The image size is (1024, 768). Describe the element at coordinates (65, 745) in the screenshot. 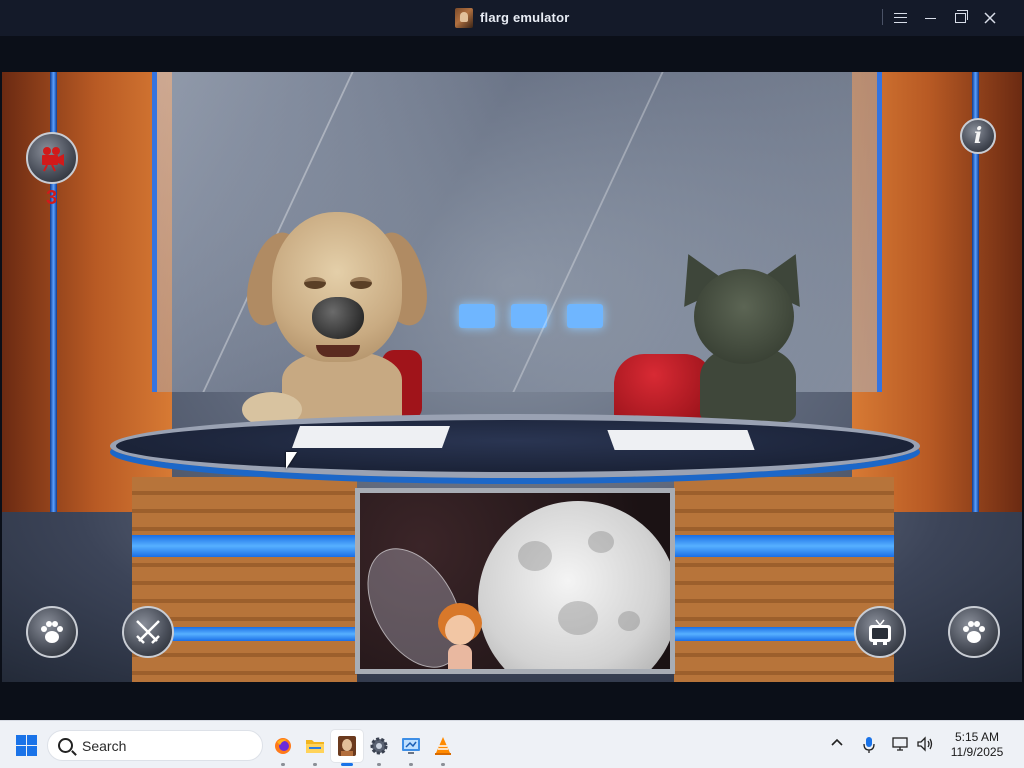

I see `search-icon` at that location.